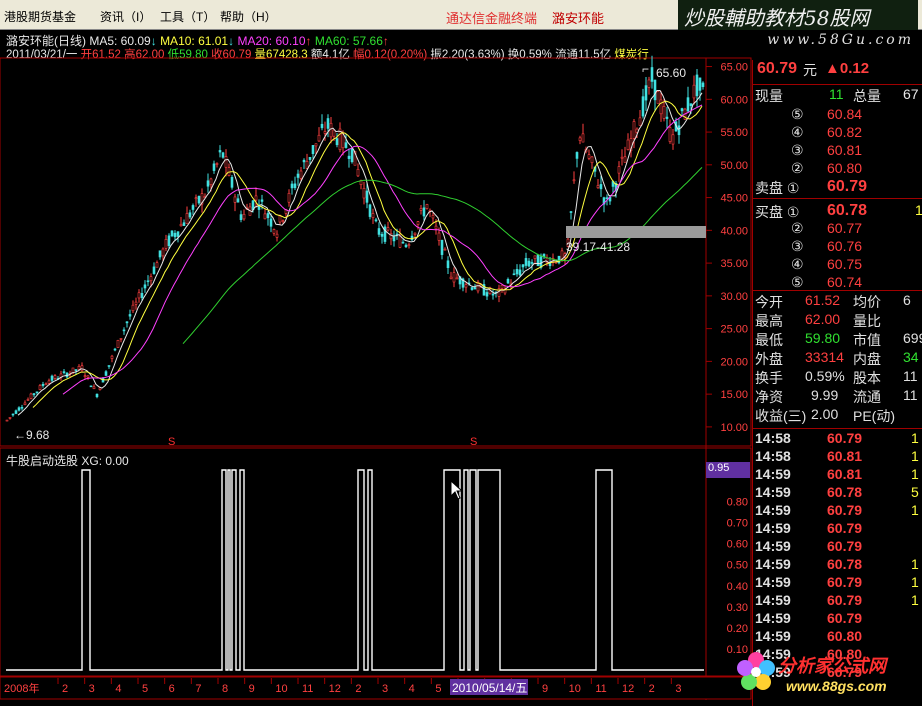 Image resolution: width=922 pixels, height=706 pixels. What do you see at coordinates (838, 95) in the screenshot?
I see `volume-row: 现量 11 总量 67` at bounding box center [838, 95].